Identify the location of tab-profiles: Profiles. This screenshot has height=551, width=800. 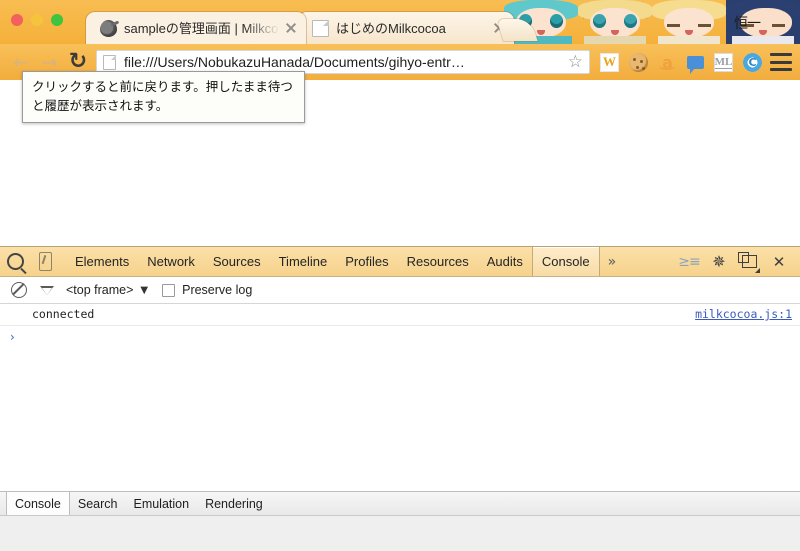
(366, 261).